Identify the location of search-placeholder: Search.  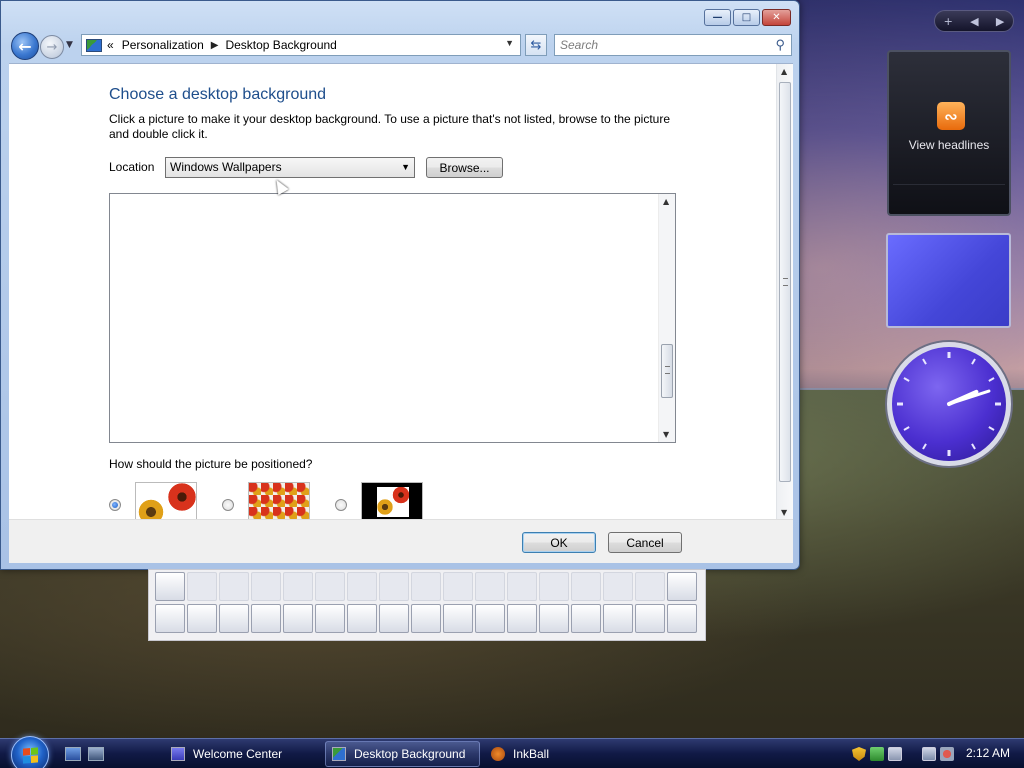
(579, 45).